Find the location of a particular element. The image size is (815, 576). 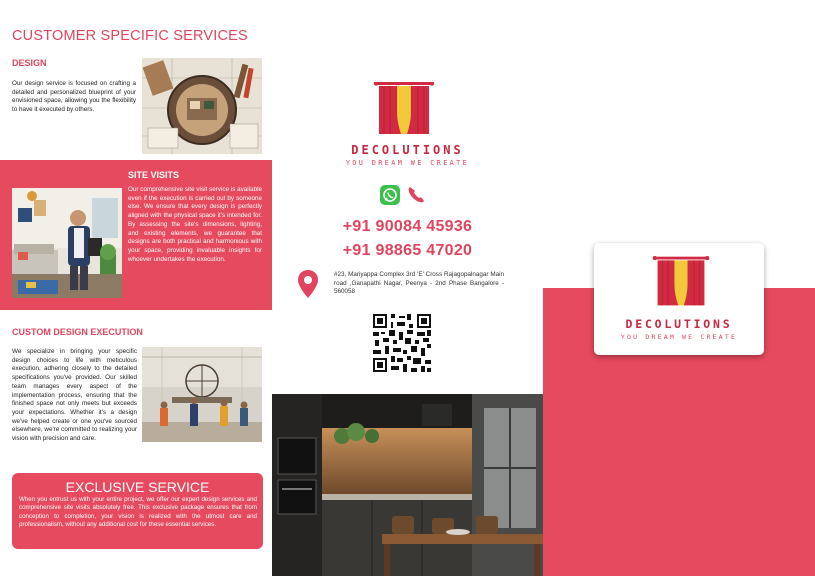

phone-icon is located at coordinates (416, 195).